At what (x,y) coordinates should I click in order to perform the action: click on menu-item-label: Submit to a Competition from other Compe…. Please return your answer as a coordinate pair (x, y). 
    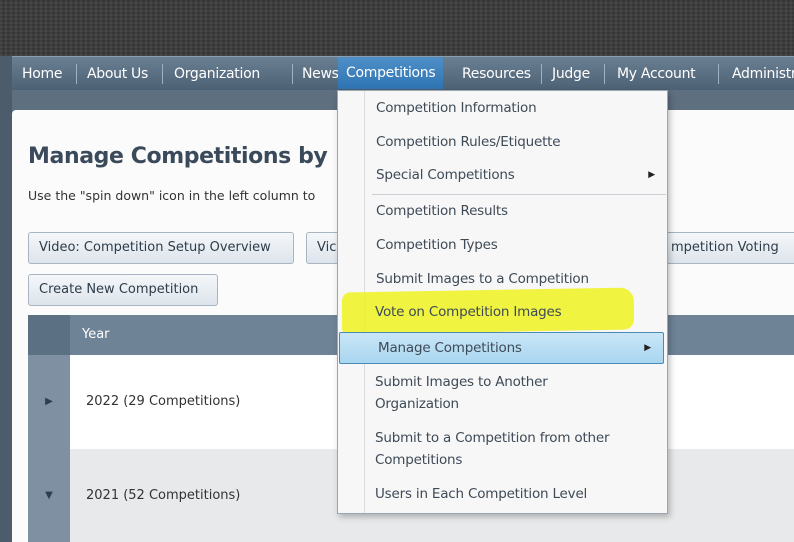
    Looking at the image, I should click on (492, 449).